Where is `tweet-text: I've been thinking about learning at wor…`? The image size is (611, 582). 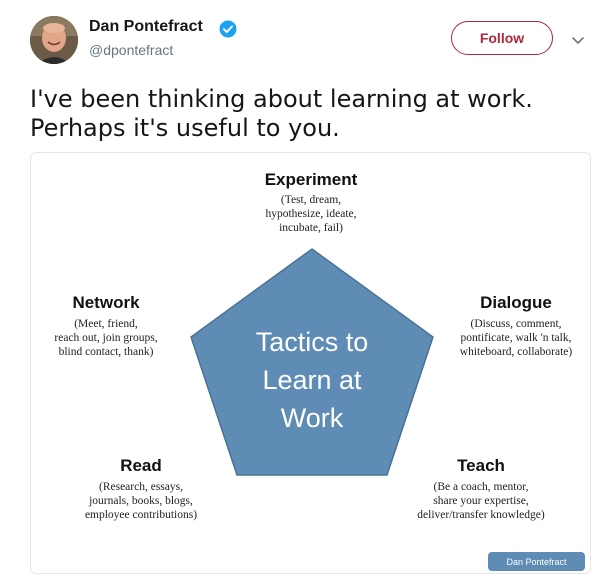 tweet-text: I've been thinking about learning at wor… is located at coordinates (281, 113).